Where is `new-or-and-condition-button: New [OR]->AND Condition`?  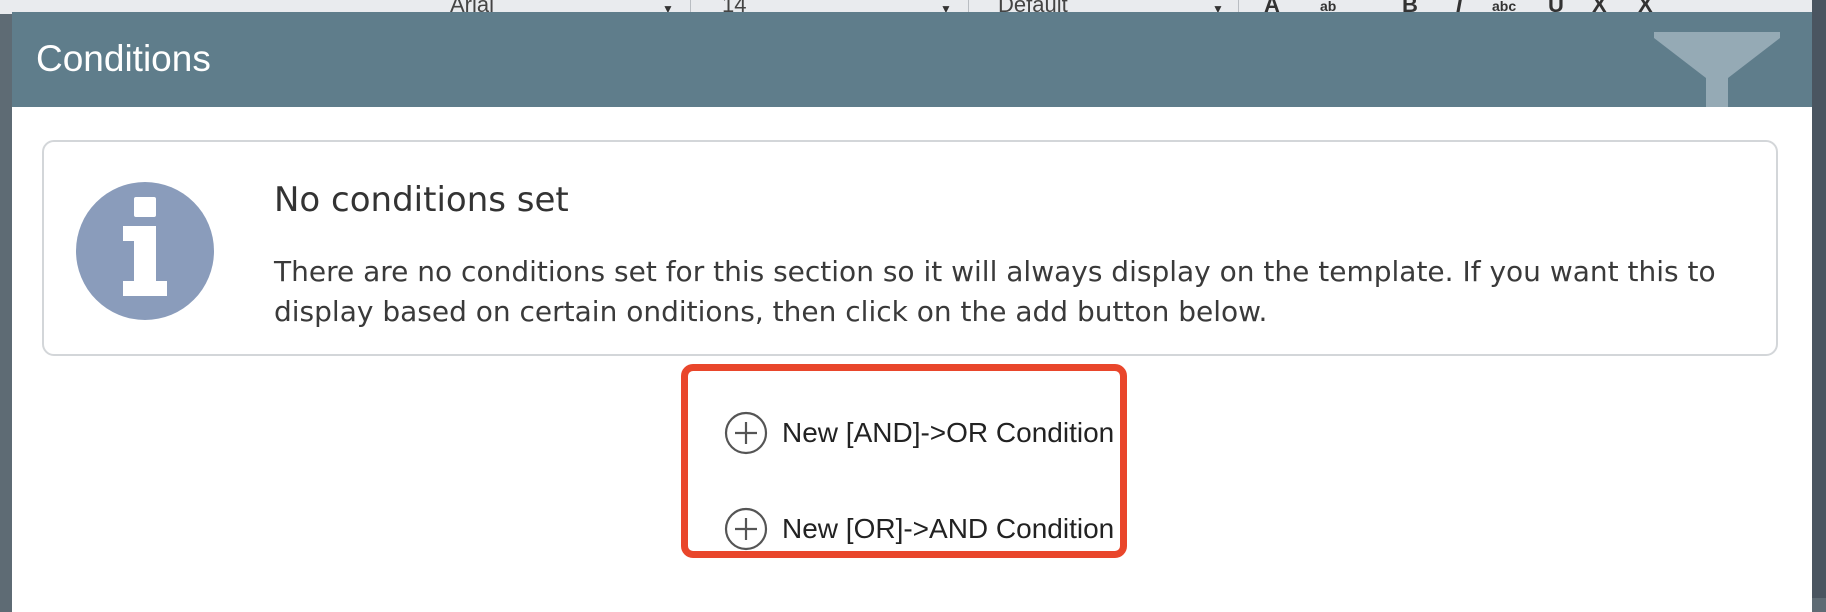
new-or-and-condition-button: New [OR]->AND Condition is located at coordinates (919, 529).